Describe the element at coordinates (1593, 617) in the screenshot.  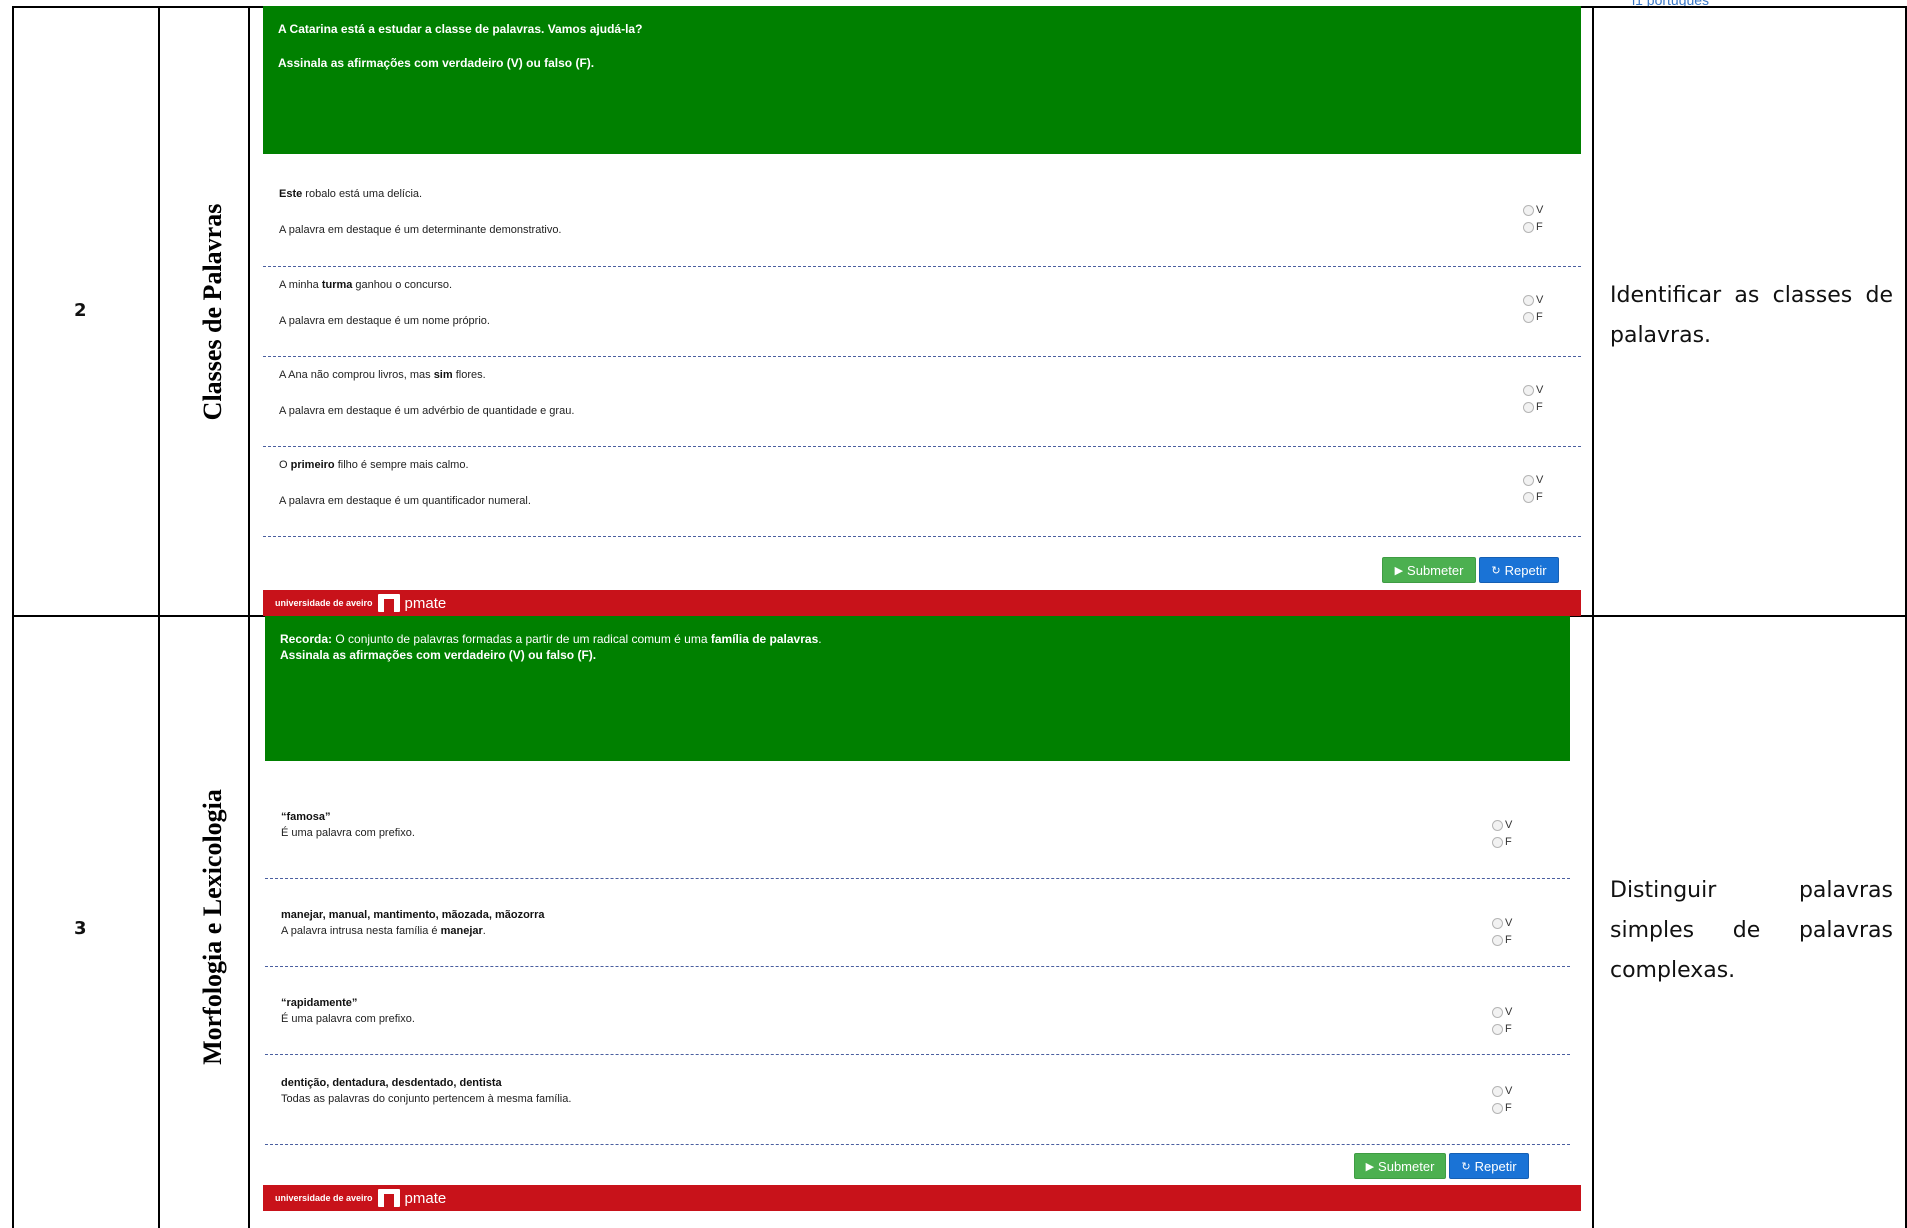
I see `table-border-col4` at that location.